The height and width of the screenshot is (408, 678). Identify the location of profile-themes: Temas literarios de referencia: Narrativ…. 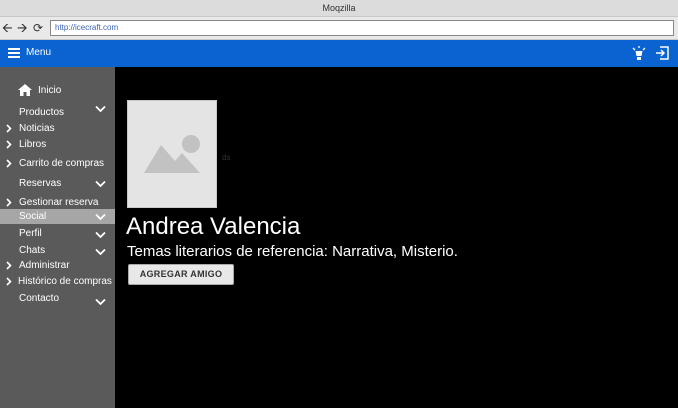
(292, 251).